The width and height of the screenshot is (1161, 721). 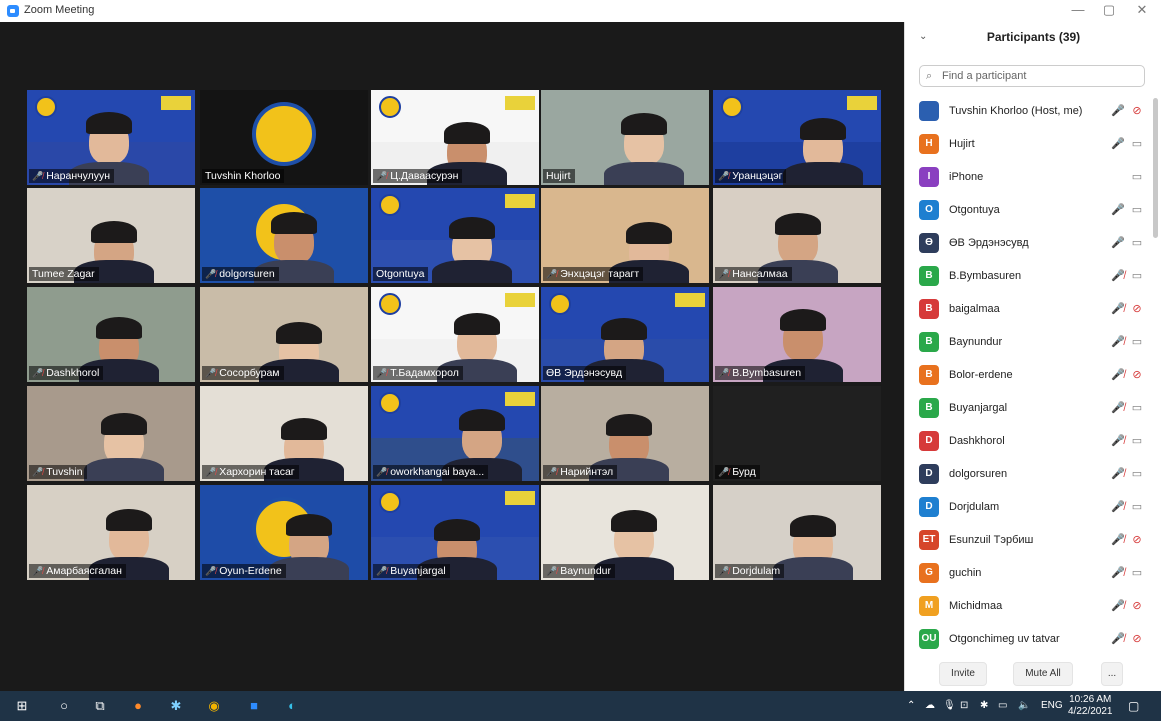 What do you see at coordinates (455, 334) in the screenshot?
I see `video-tile: 🎤̸ Т.Бадамхорол` at bounding box center [455, 334].